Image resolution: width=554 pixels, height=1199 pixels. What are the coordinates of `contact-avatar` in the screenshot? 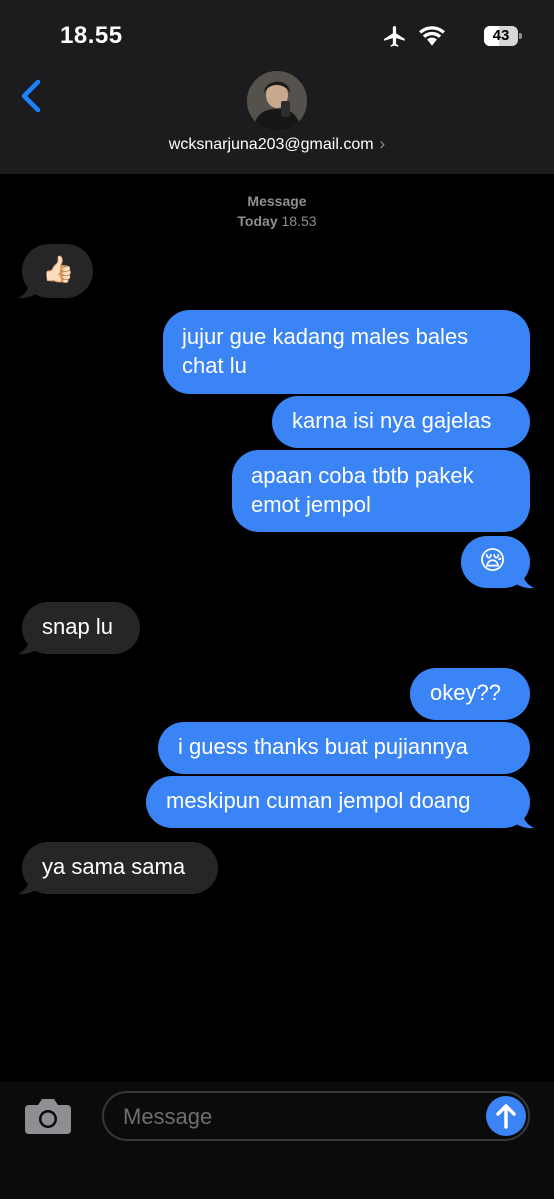 It's located at (277, 101).